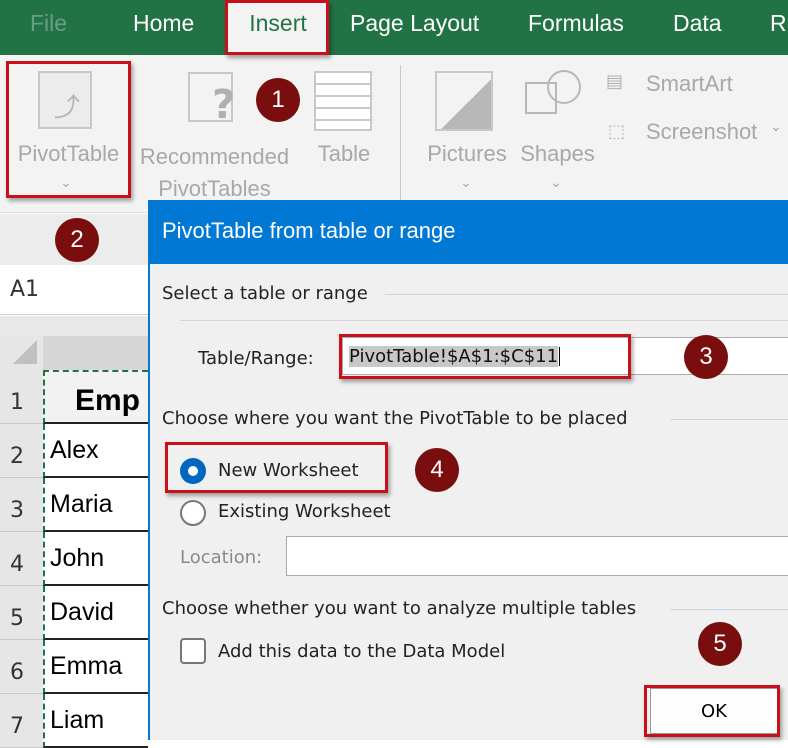  What do you see at coordinates (278, 100) in the screenshot?
I see `step-badge-1: 1` at bounding box center [278, 100].